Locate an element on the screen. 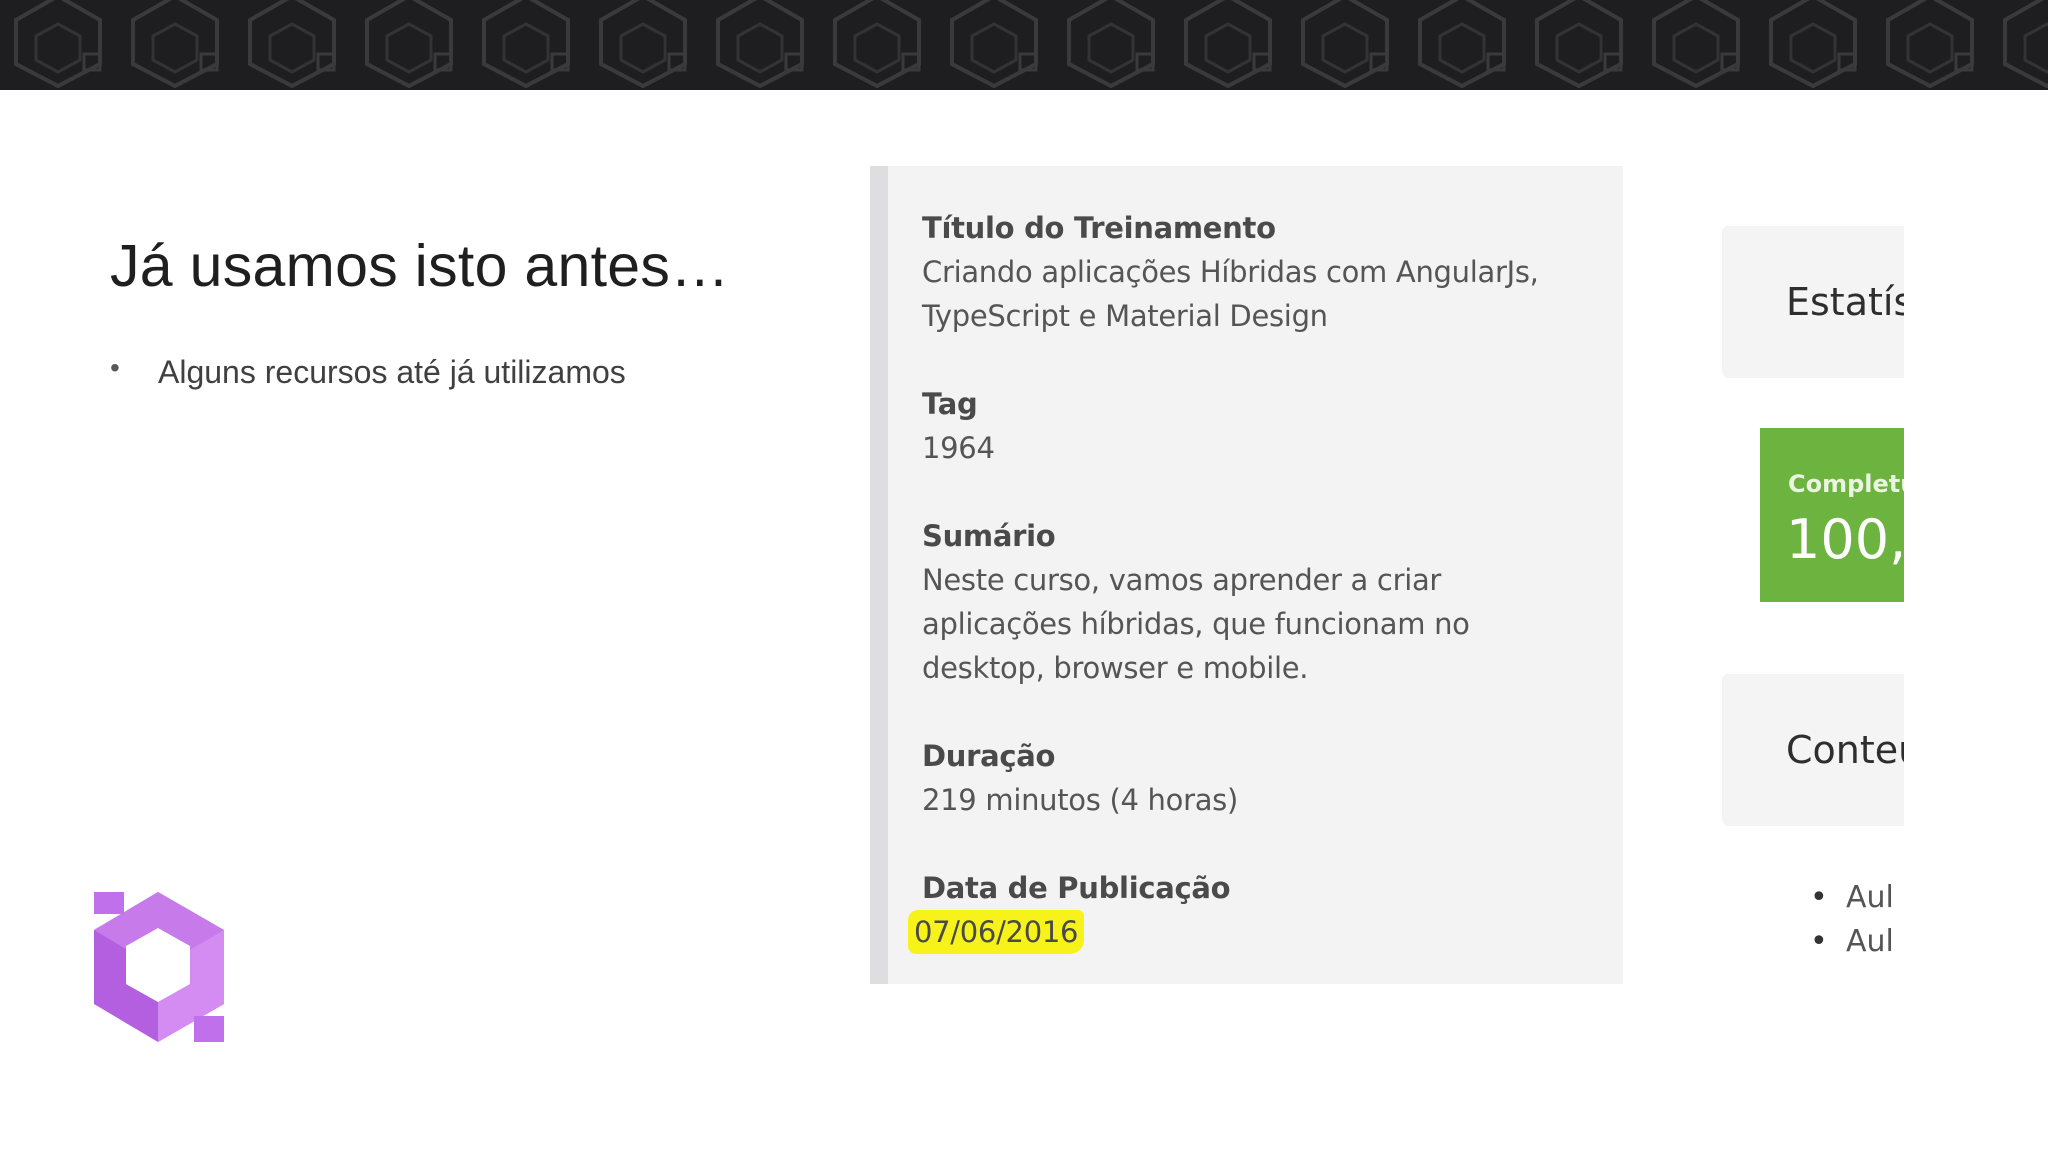 The width and height of the screenshot is (2048, 1152). field-label: Duração is located at coordinates (989, 756).